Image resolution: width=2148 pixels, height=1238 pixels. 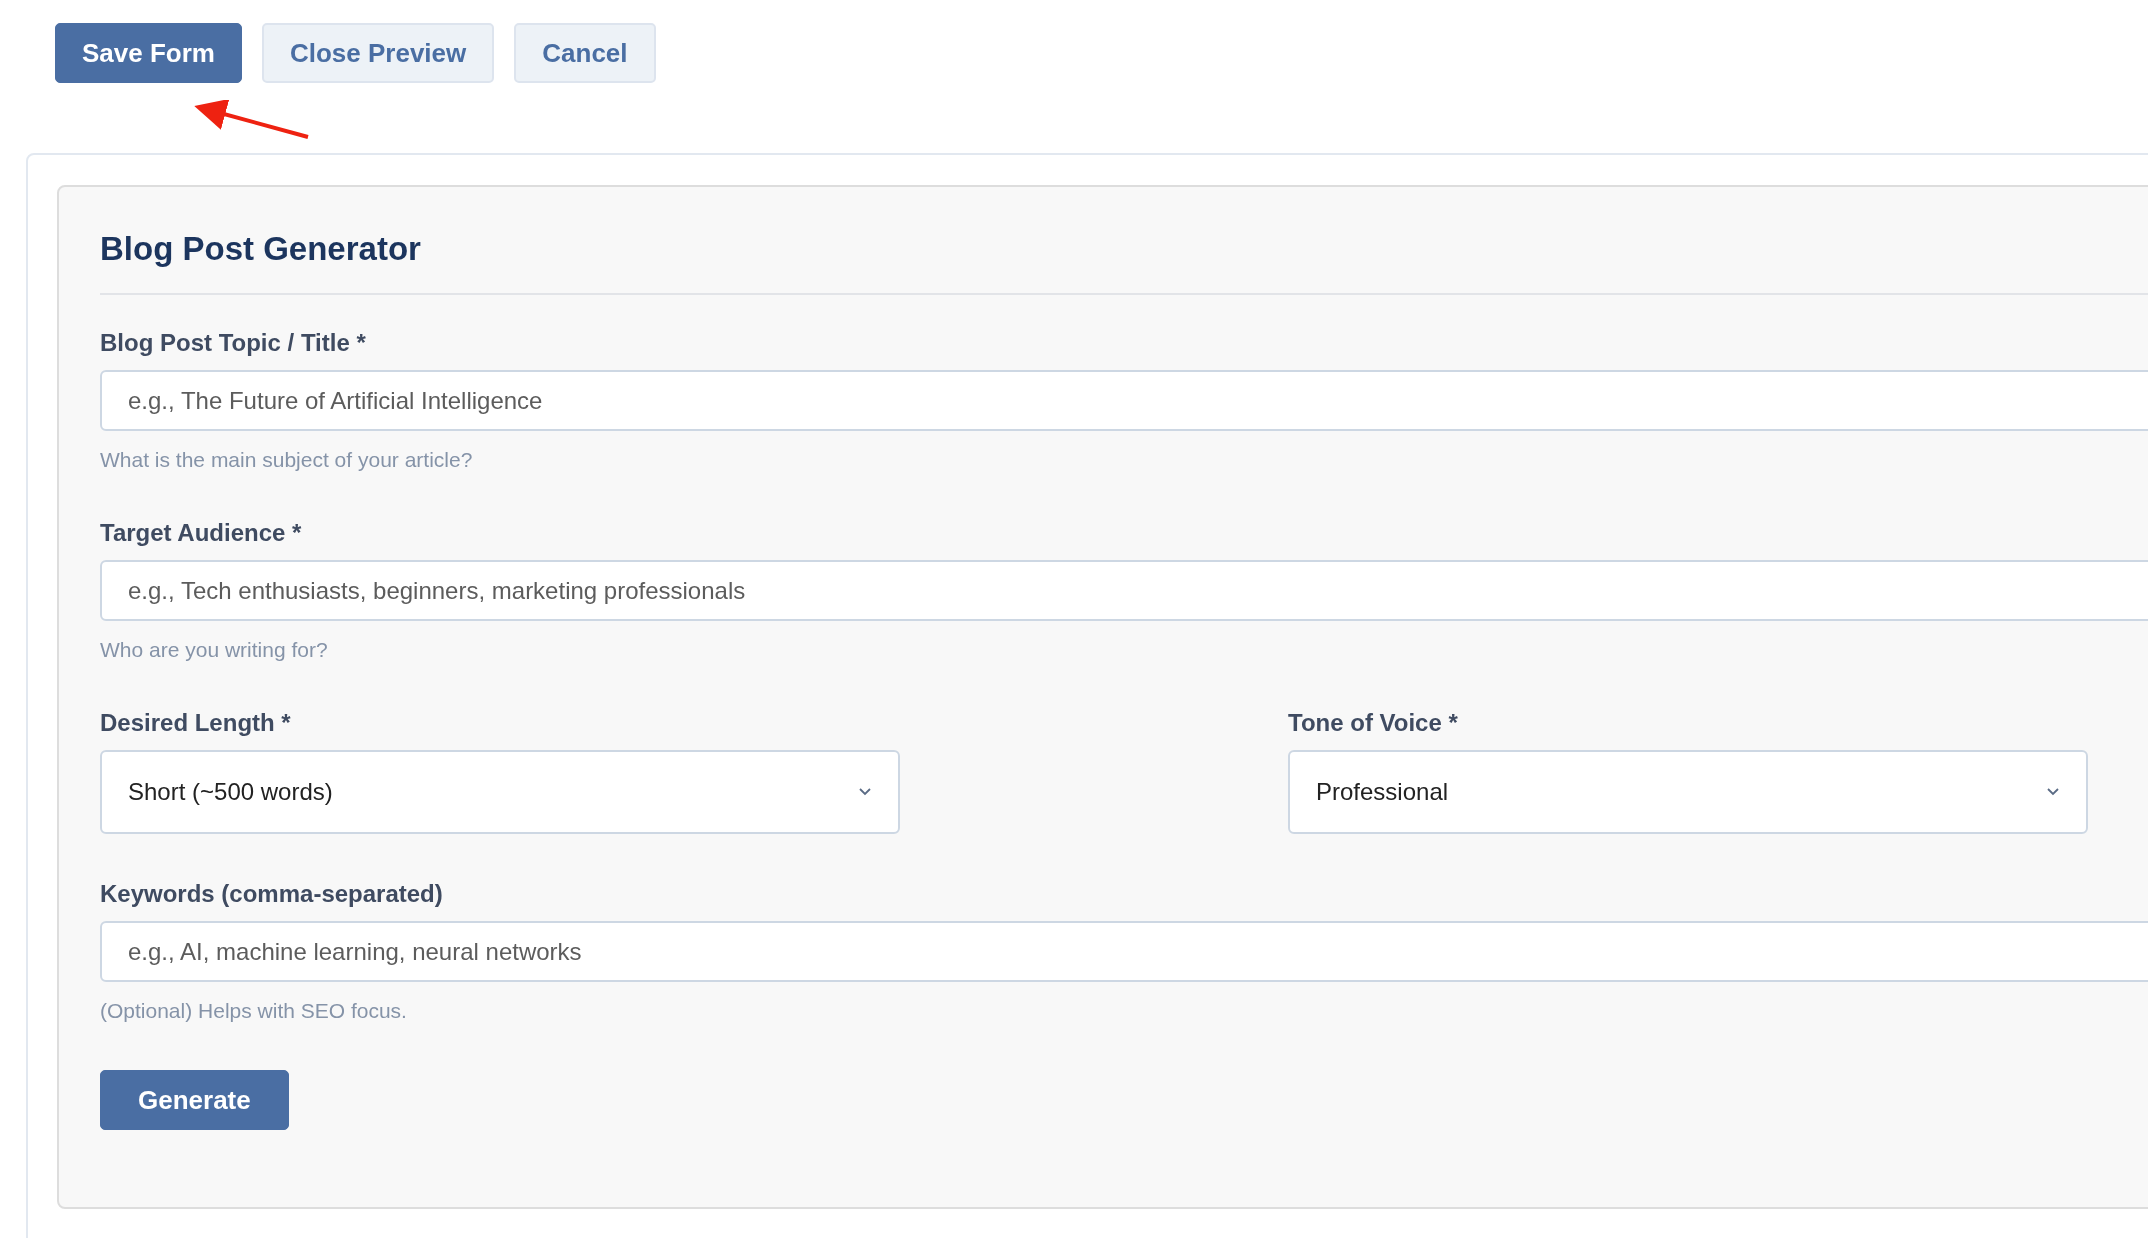 I want to click on text-input-field: e.g., The Future of Artificial Intelligence, so click(x=1124, y=400).